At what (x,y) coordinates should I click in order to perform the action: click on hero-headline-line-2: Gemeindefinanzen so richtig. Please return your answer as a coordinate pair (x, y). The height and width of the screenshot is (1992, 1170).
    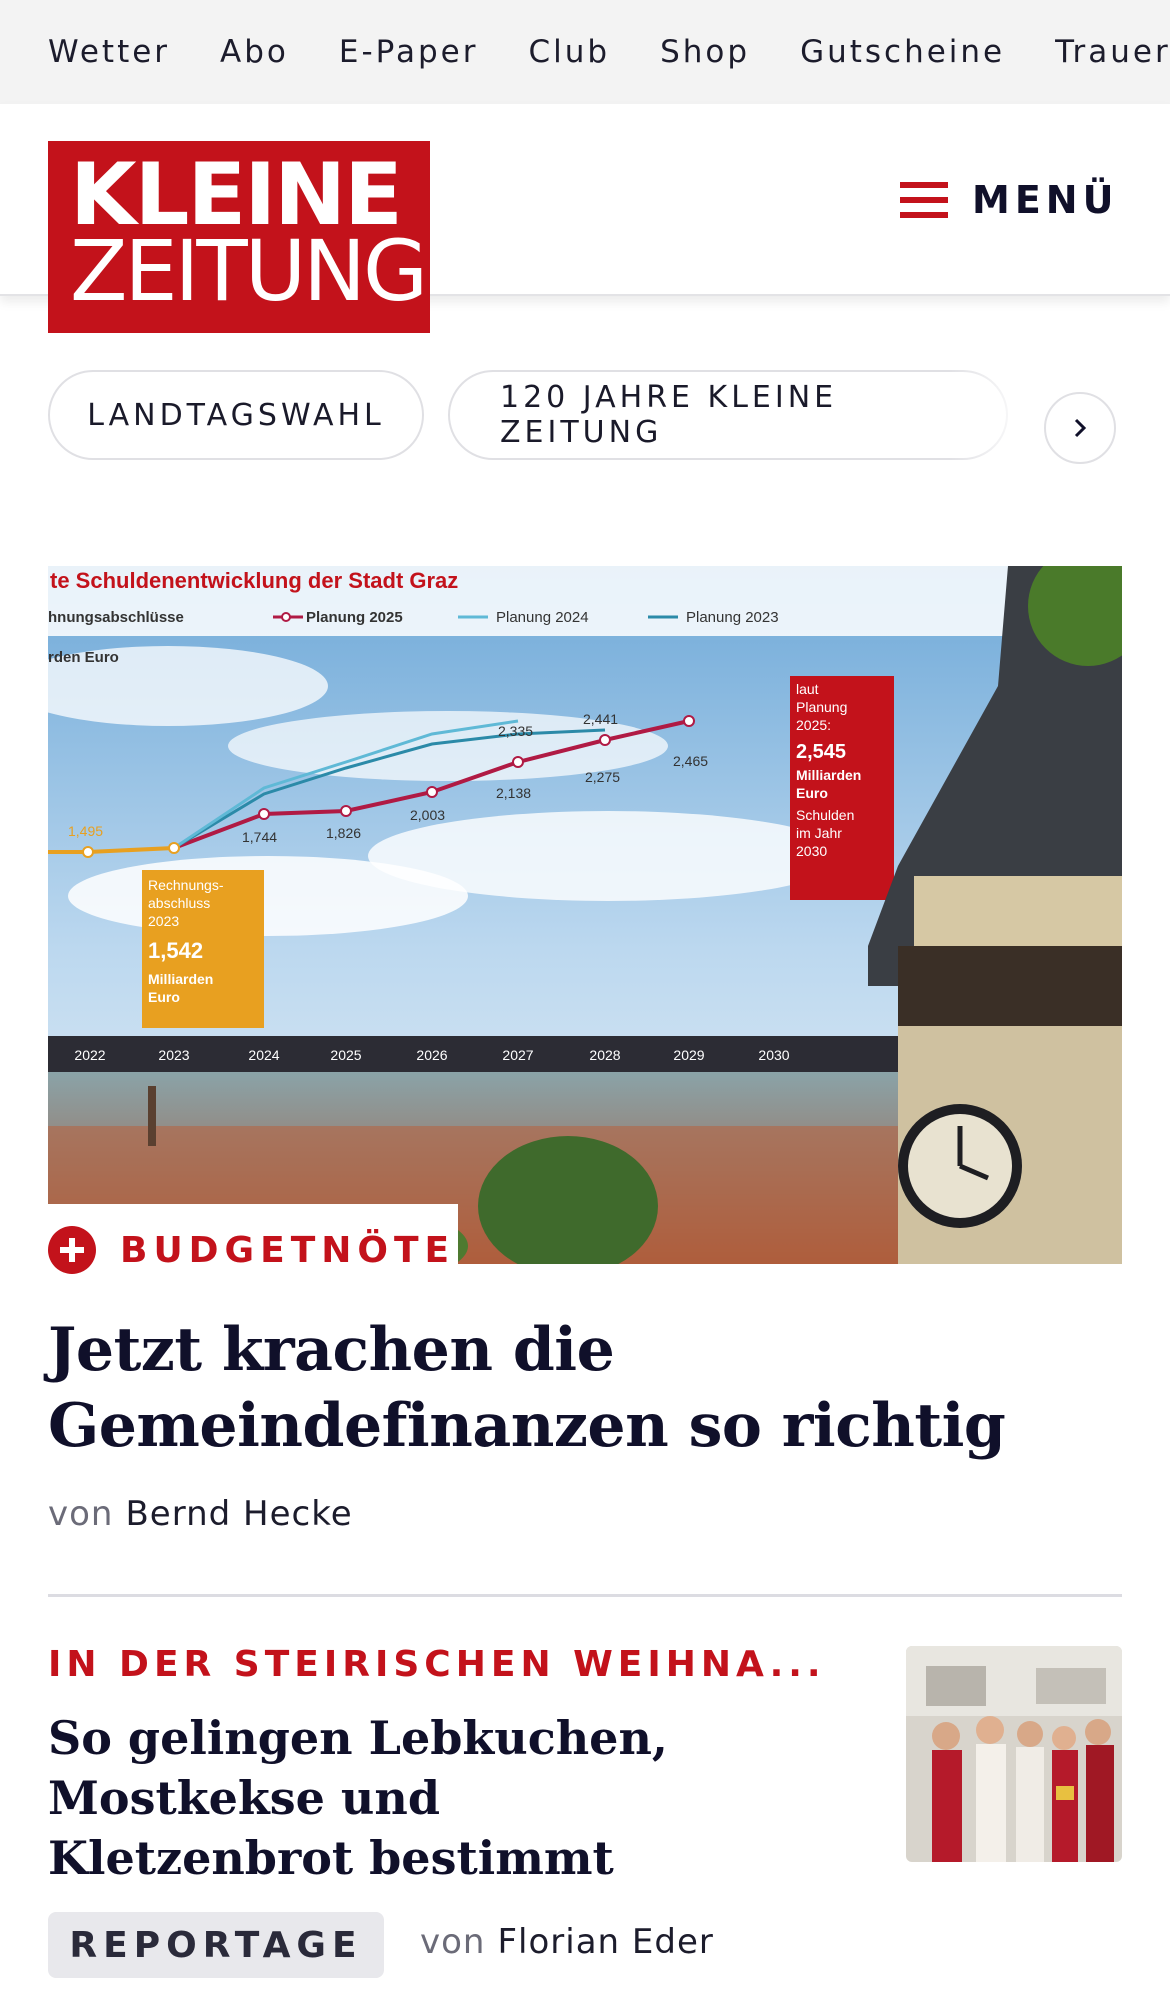
    Looking at the image, I should click on (527, 1426).